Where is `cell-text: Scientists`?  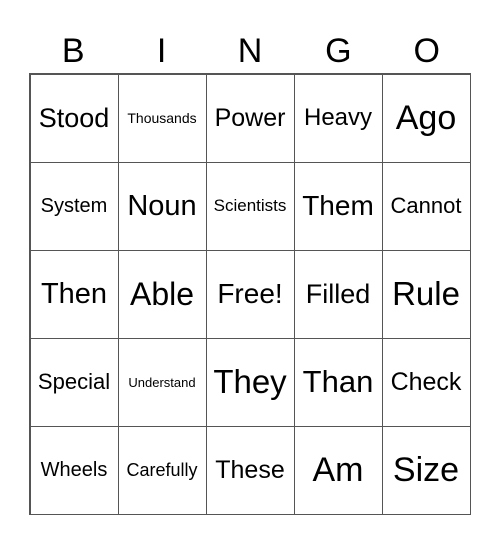
cell-text: Scientists is located at coordinates (250, 205).